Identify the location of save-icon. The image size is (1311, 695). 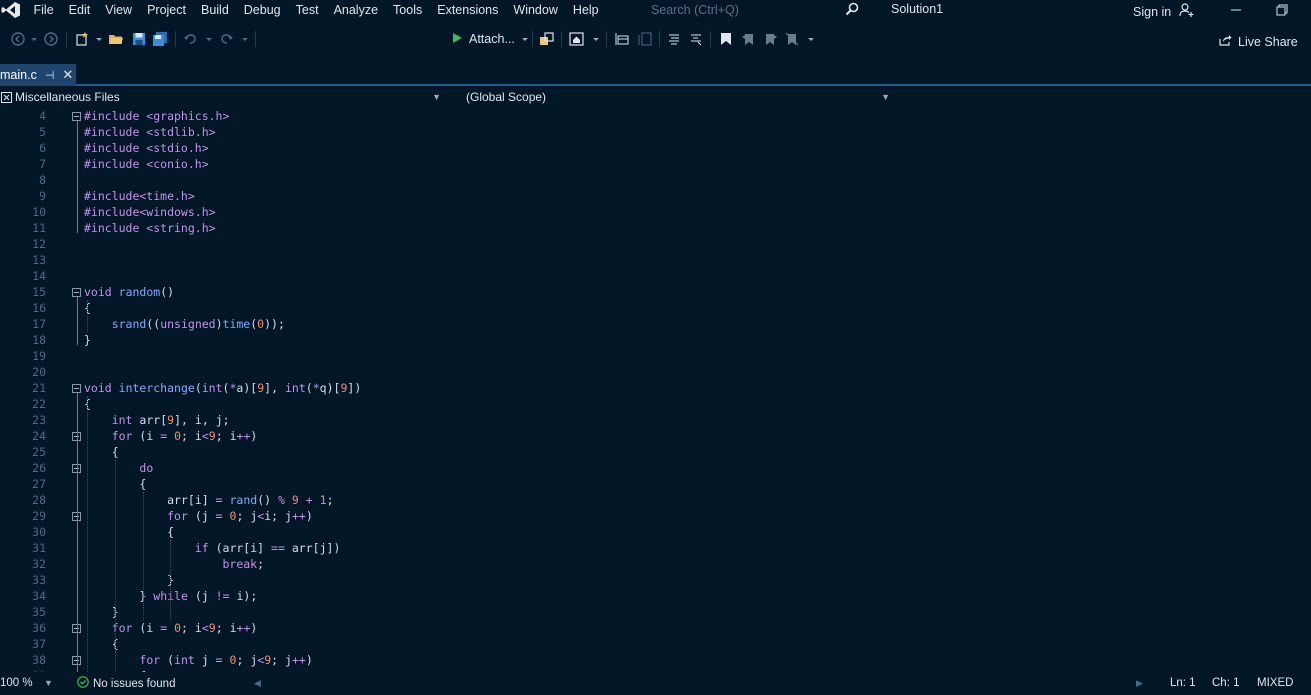
(139, 39).